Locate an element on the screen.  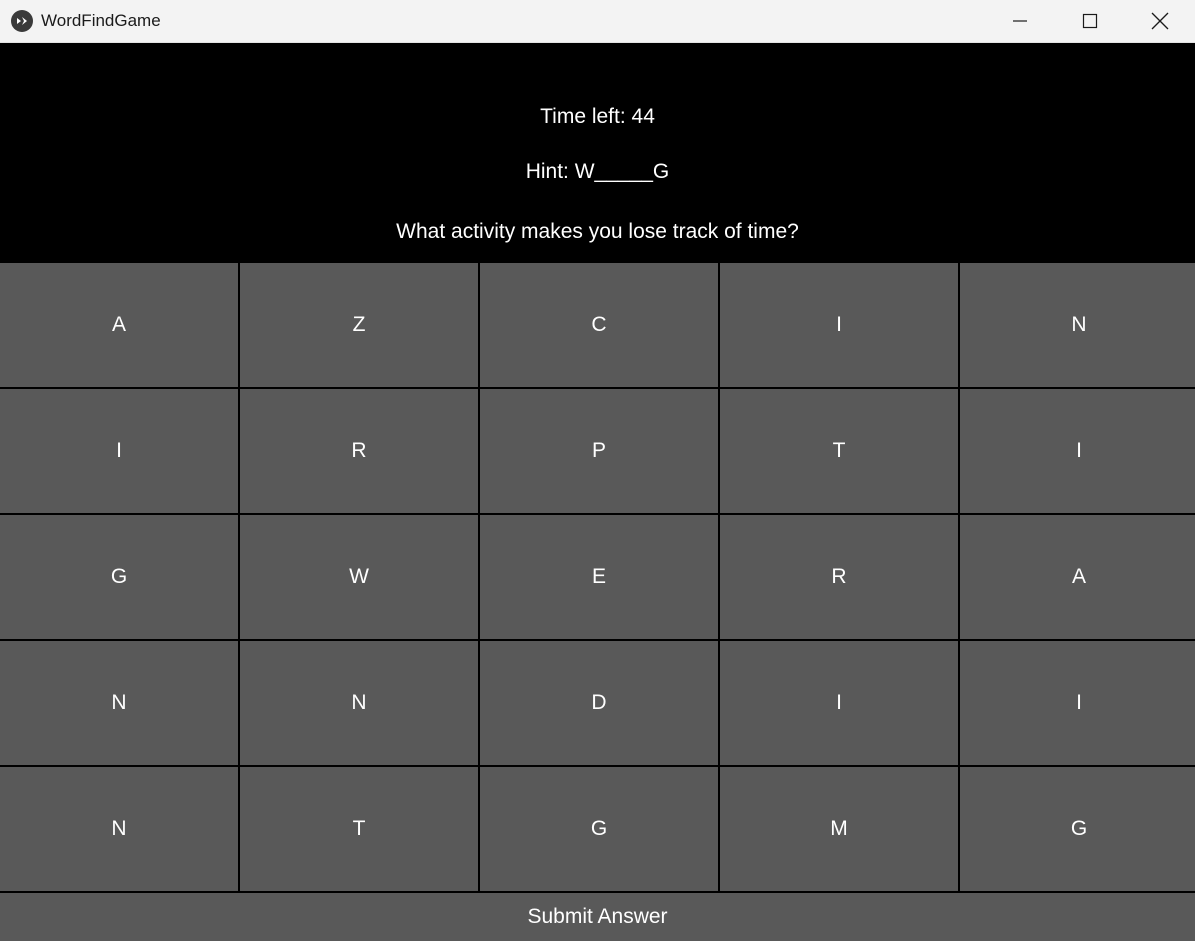
letter-tile: E is located at coordinates (599, 577).